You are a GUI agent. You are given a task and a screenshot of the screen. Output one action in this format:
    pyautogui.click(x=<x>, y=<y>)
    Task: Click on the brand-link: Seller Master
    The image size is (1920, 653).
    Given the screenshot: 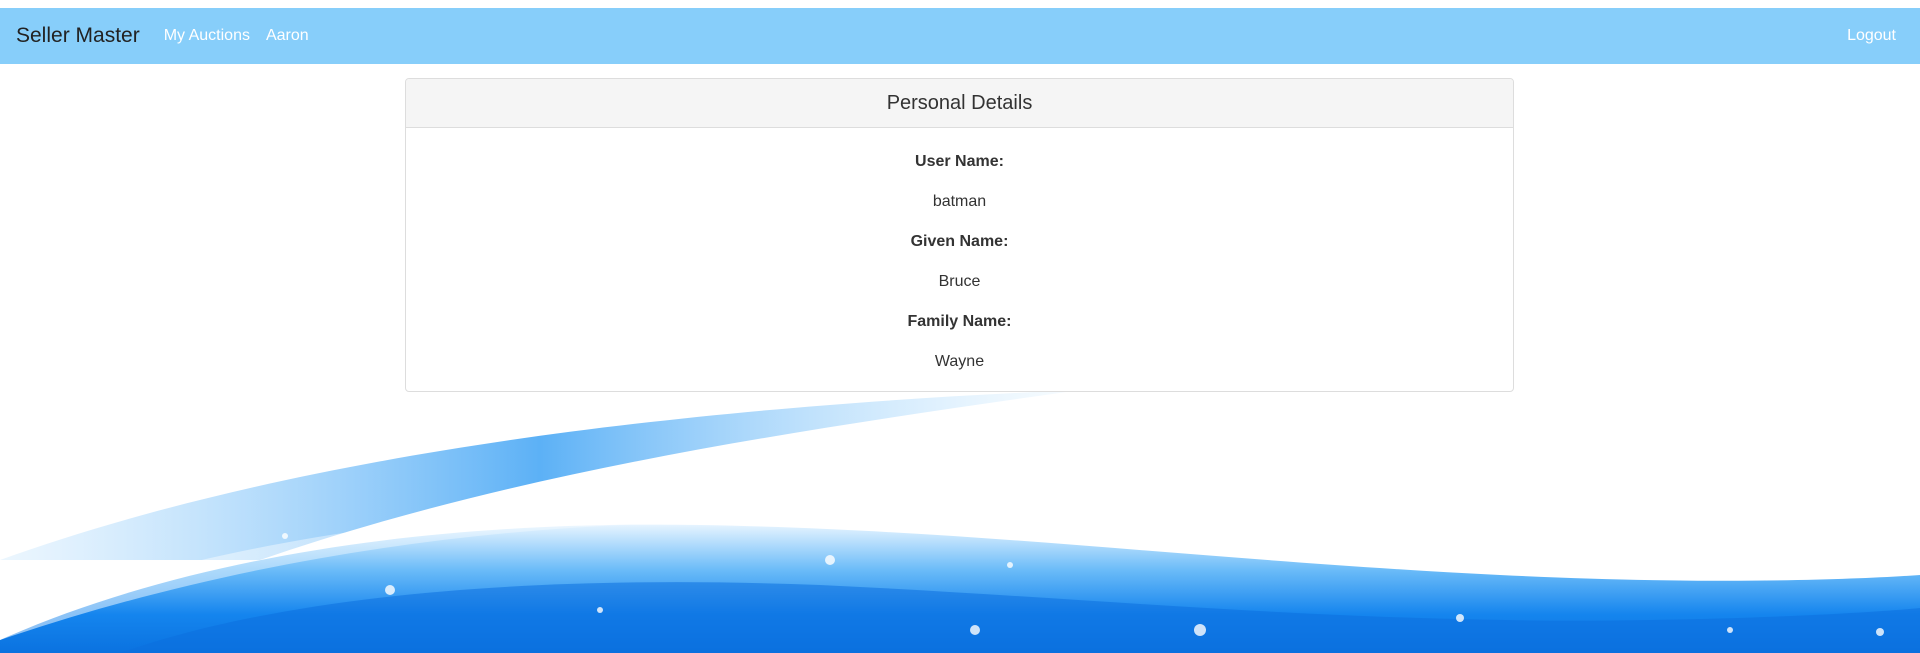 What is the action you would take?
    pyautogui.click(x=78, y=36)
    